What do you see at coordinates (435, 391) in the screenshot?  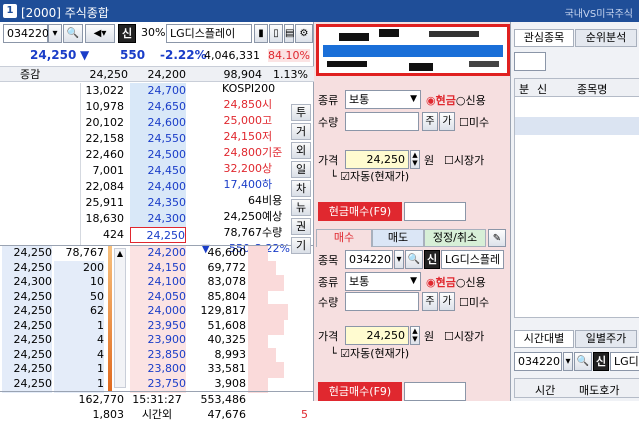 I see `submit-extra-bottom` at bounding box center [435, 391].